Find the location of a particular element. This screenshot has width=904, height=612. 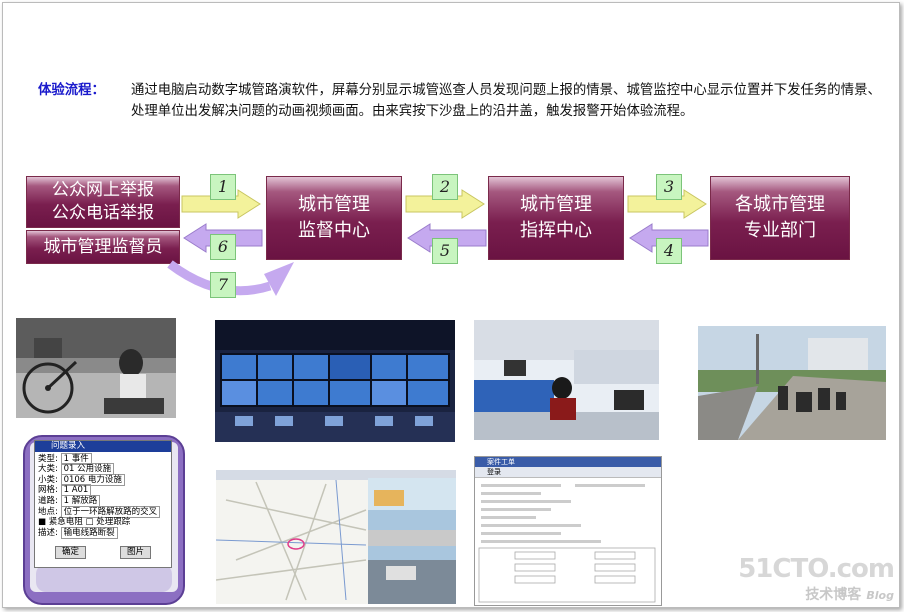

command-center-line1: 城市管理 is located at coordinates (556, 204).